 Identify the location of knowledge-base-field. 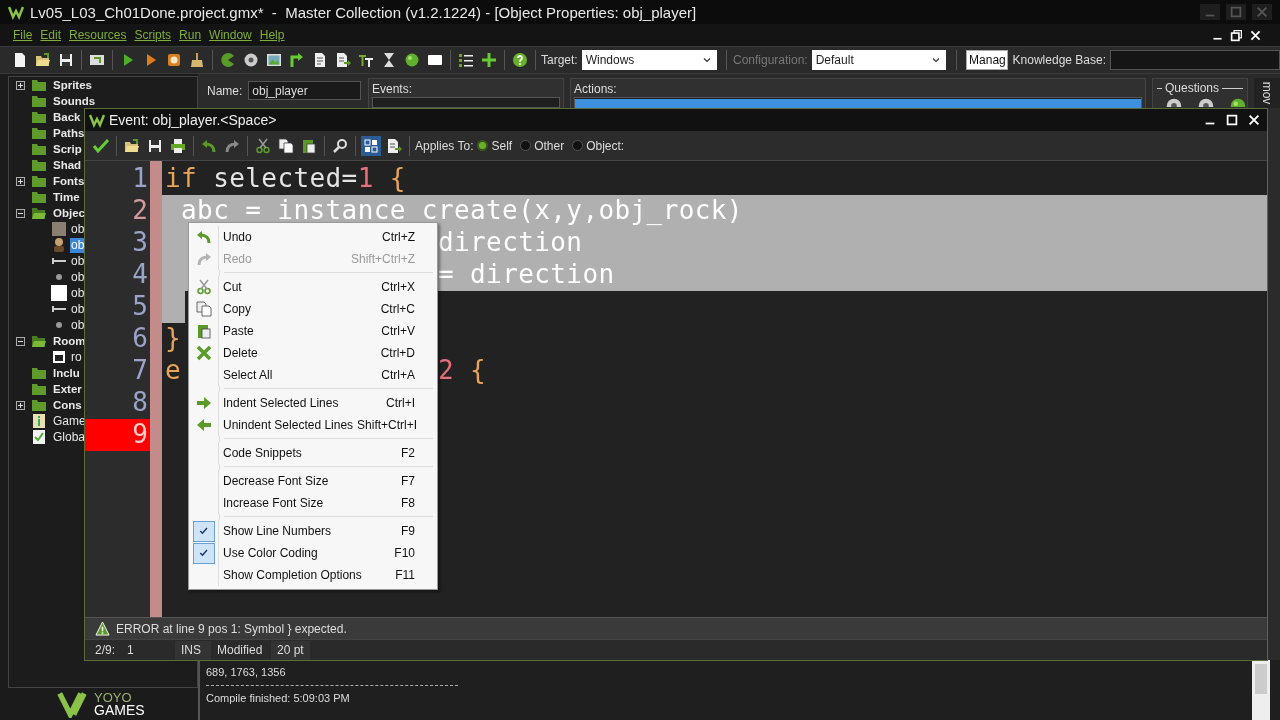
(1195, 60).